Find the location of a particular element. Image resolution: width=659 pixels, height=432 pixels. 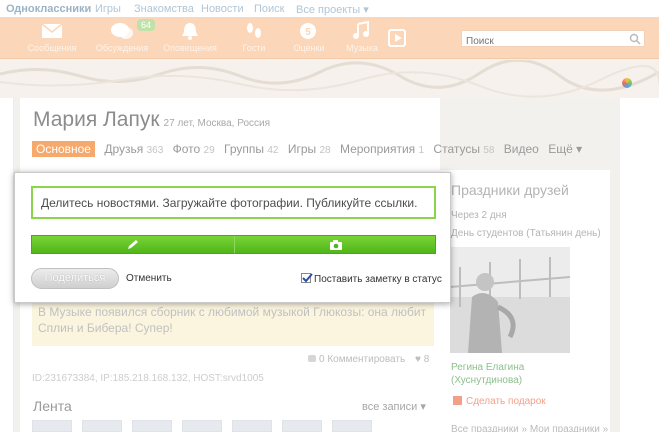

add-photo-button is located at coordinates (336, 244).